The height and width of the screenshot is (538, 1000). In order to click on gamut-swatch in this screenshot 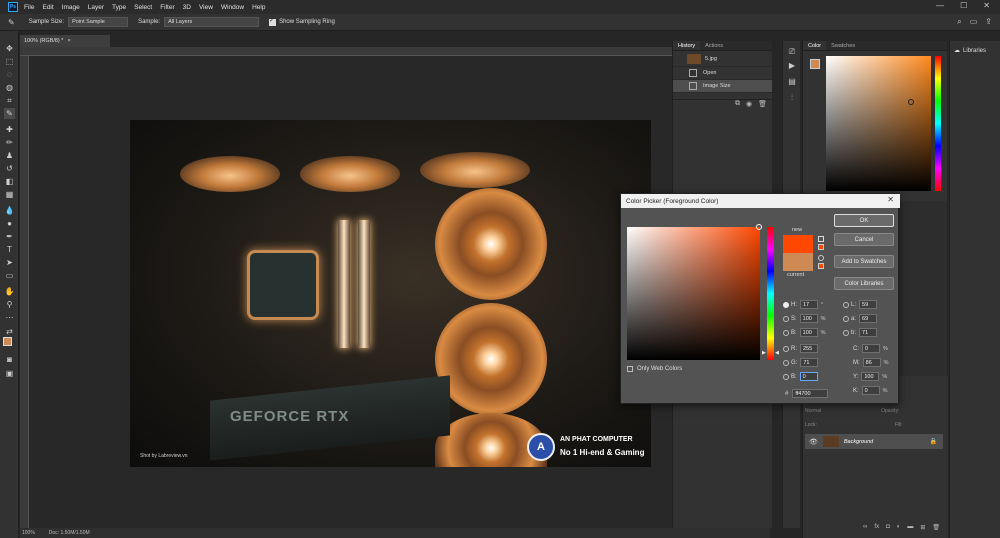, I will do `click(821, 247)`.